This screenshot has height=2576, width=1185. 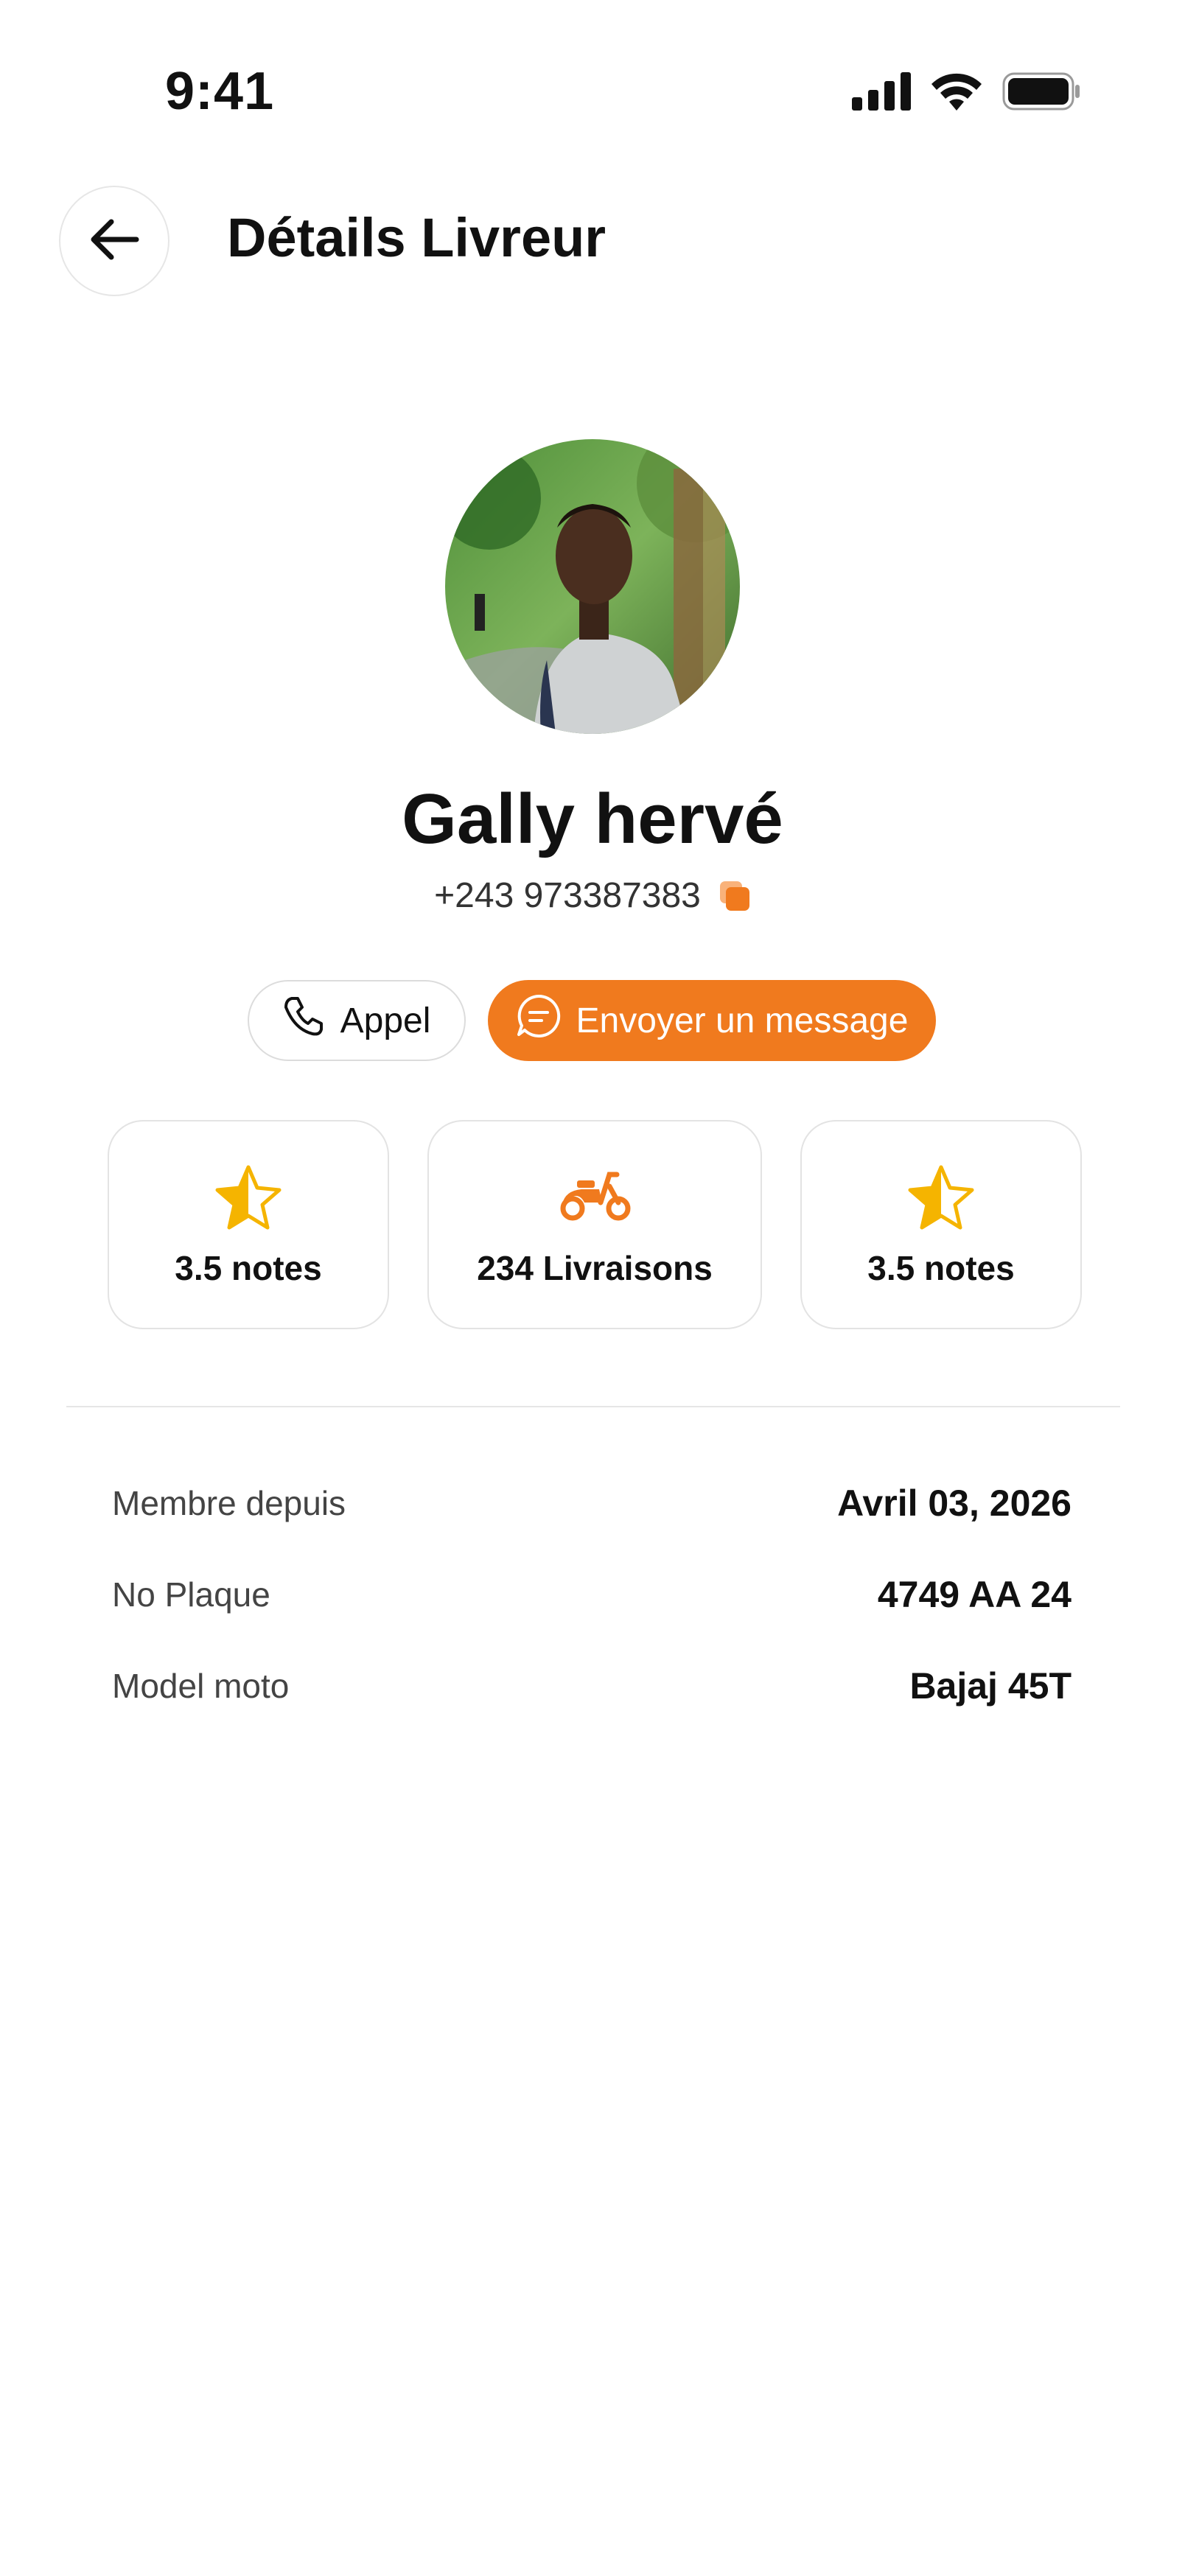 I want to click on arrow-left-icon, so click(x=114, y=241).